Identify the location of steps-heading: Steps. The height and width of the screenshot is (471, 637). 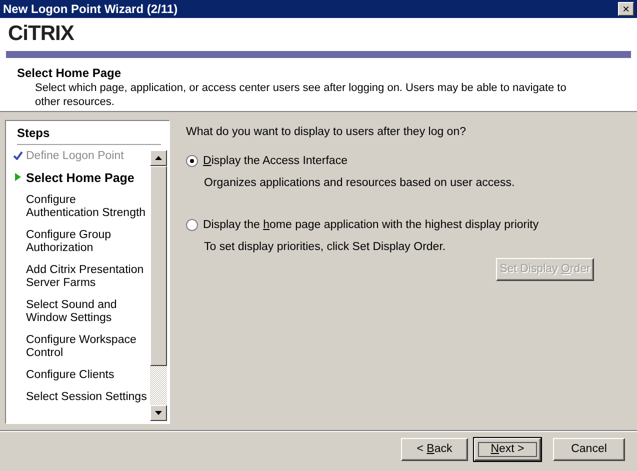
(89, 135).